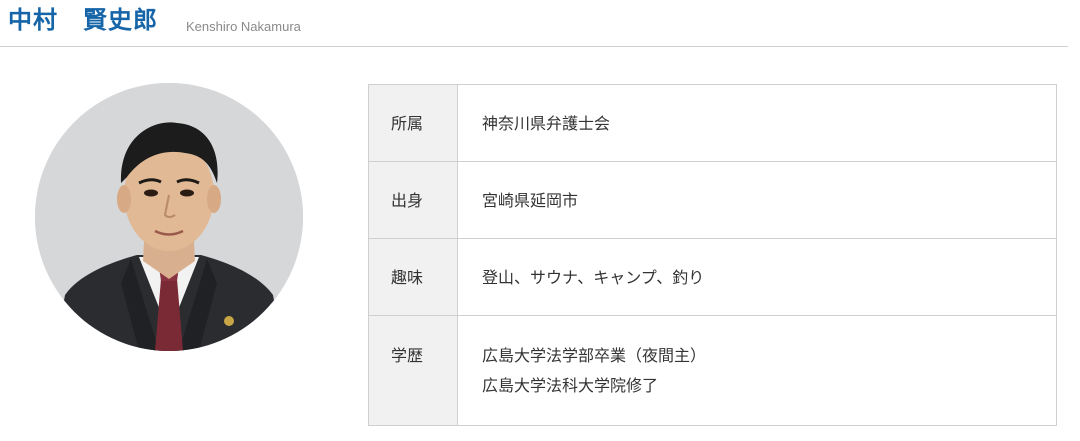 This screenshot has height=441, width=1080. What do you see at coordinates (413, 123) in the screenshot?
I see `detail-label: 所属` at bounding box center [413, 123].